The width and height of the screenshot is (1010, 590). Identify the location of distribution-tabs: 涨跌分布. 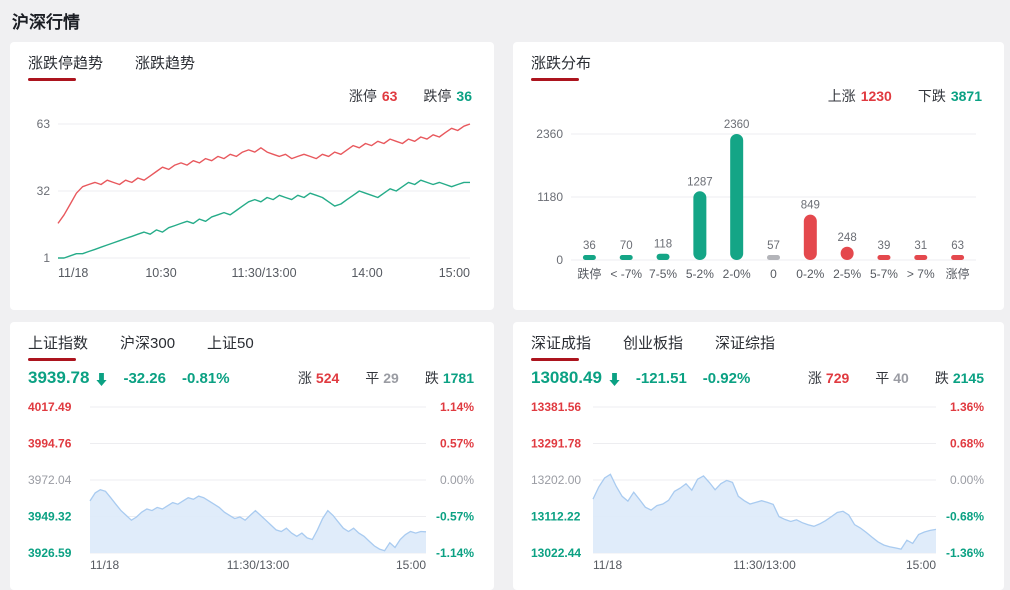
(758, 66).